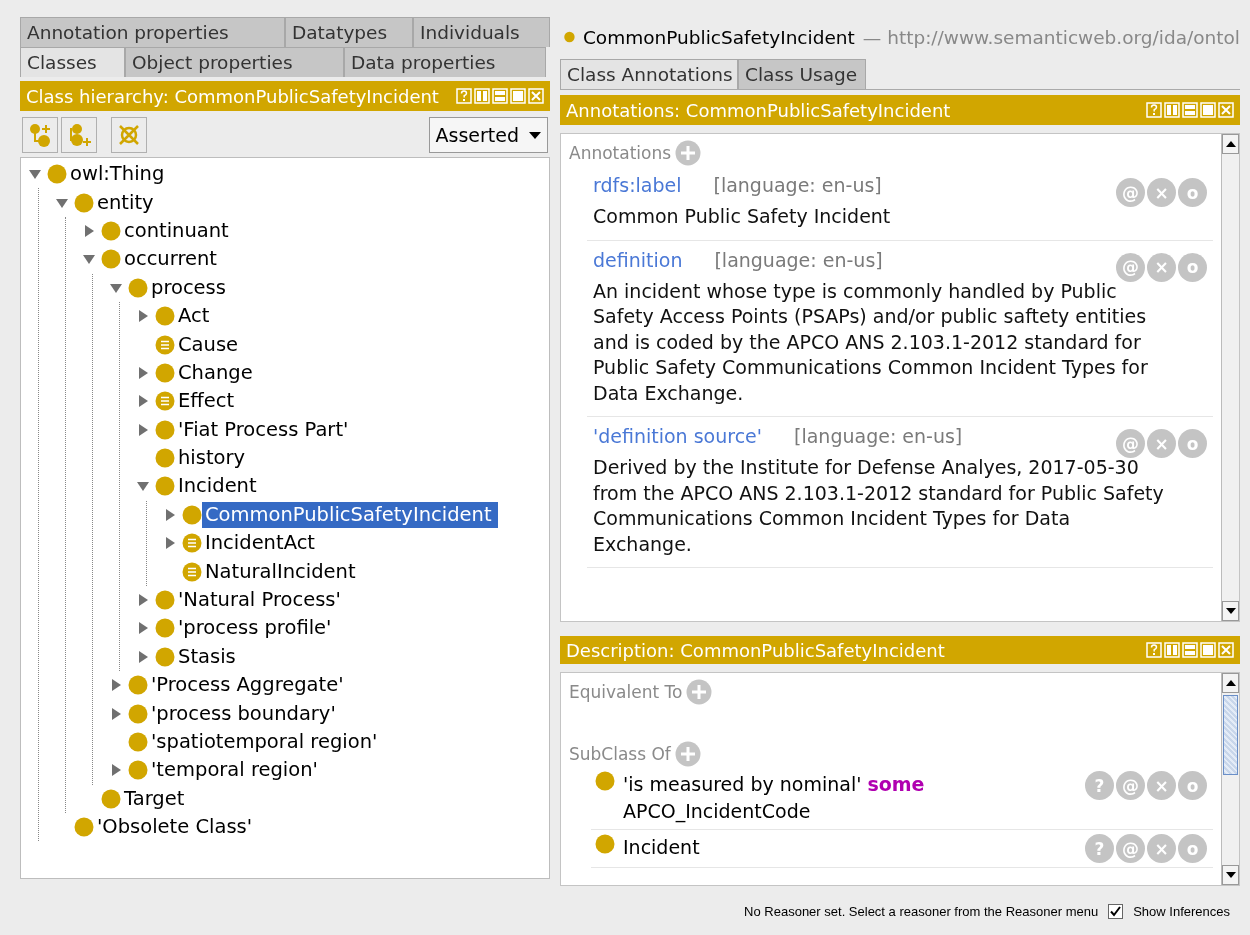  What do you see at coordinates (208, 656) in the screenshot?
I see `tree-item: Stasis` at bounding box center [208, 656].